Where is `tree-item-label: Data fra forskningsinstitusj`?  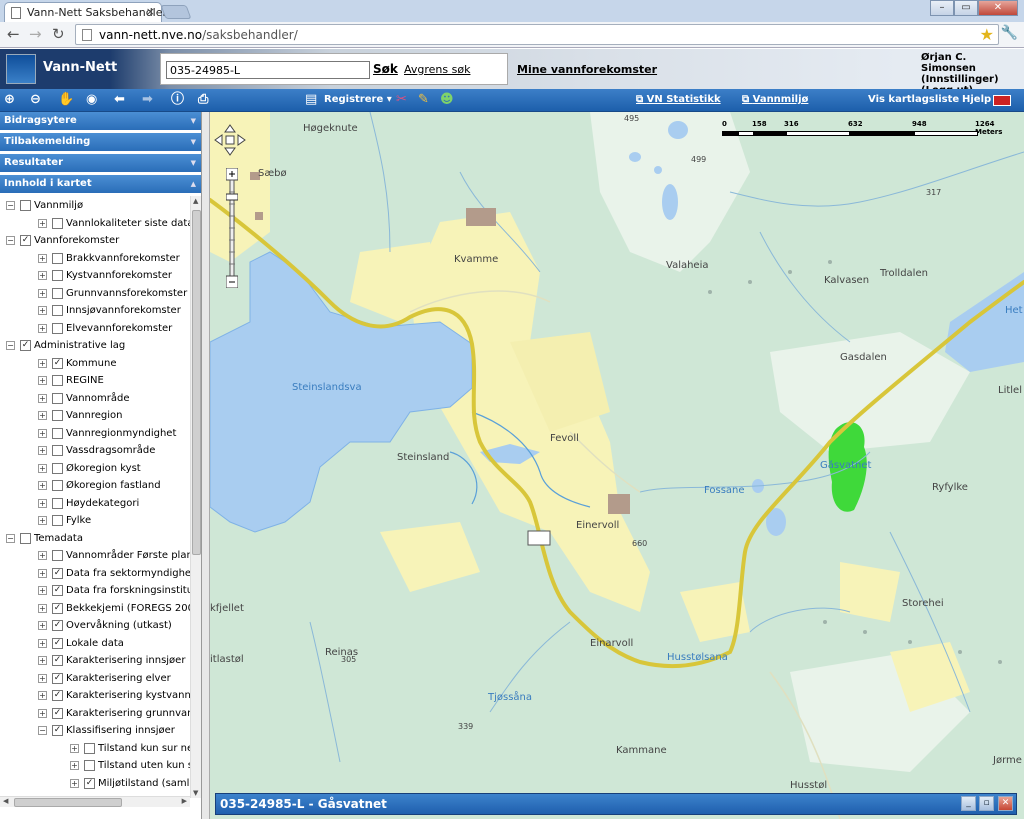 tree-item-label: Data fra forskningsinstitusj is located at coordinates (133, 590).